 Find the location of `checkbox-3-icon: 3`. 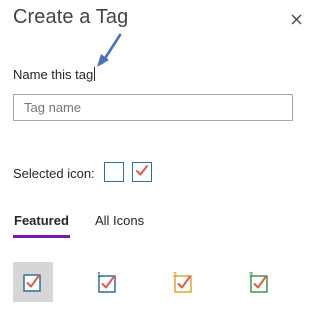

checkbox-3-icon: 3 is located at coordinates (258, 282).